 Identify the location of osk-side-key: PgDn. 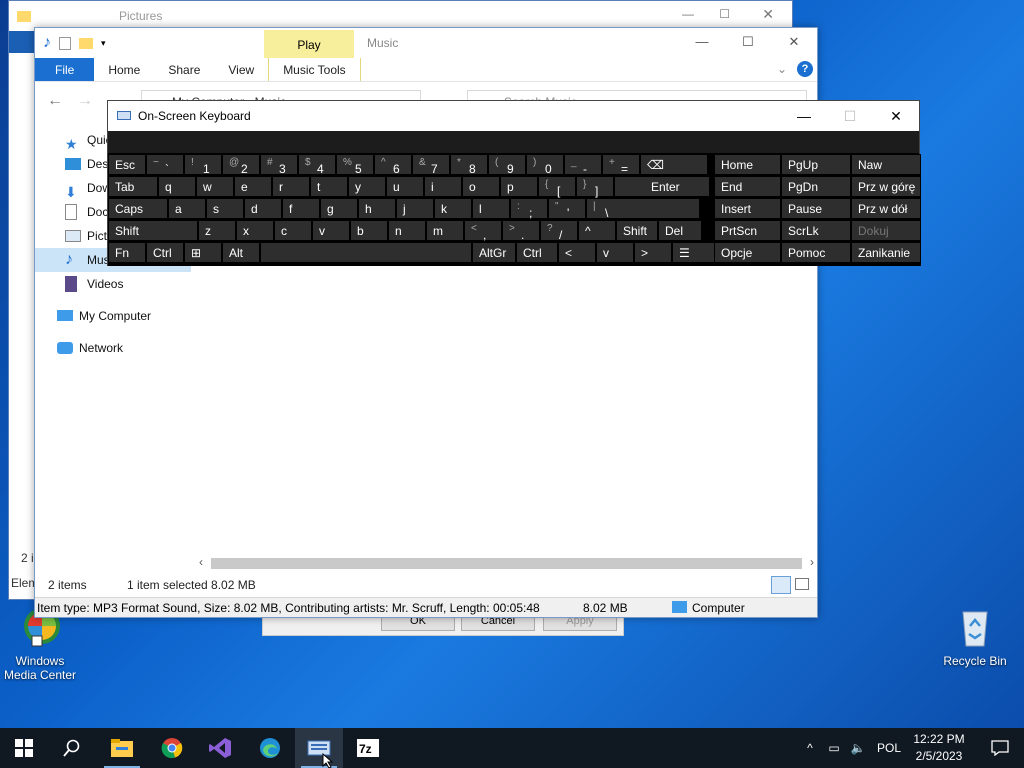
(816, 186).